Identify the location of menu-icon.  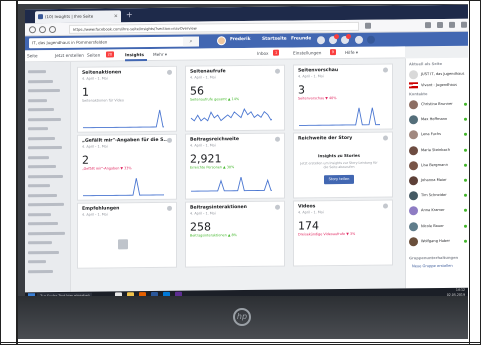
(464, 24).